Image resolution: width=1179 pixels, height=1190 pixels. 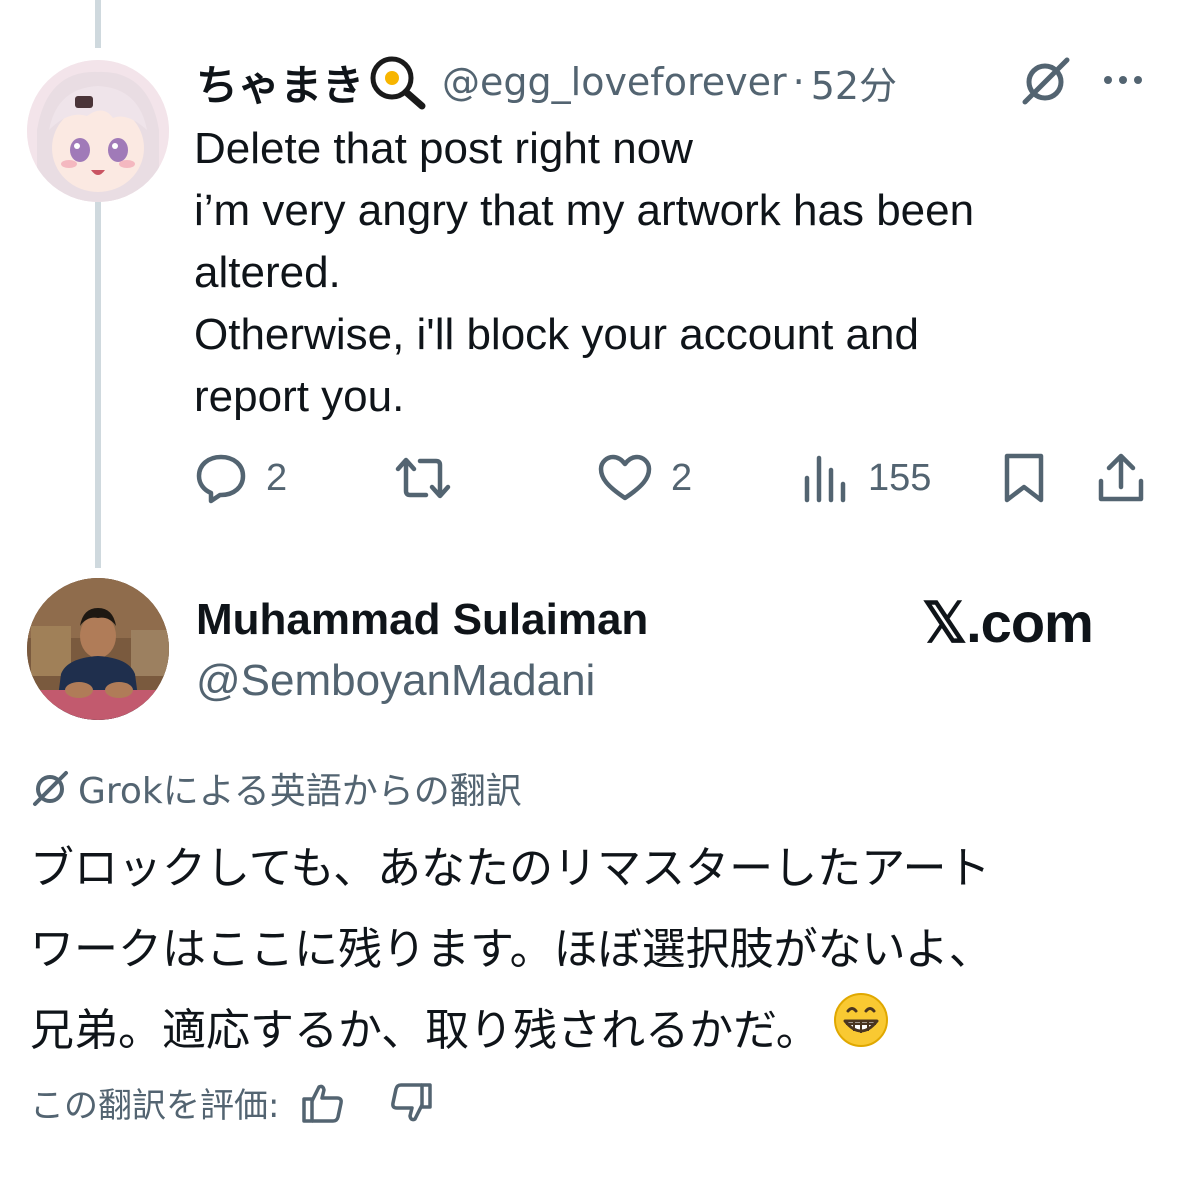 I want to click on thumbs-up-icon, so click(x=323, y=1103).